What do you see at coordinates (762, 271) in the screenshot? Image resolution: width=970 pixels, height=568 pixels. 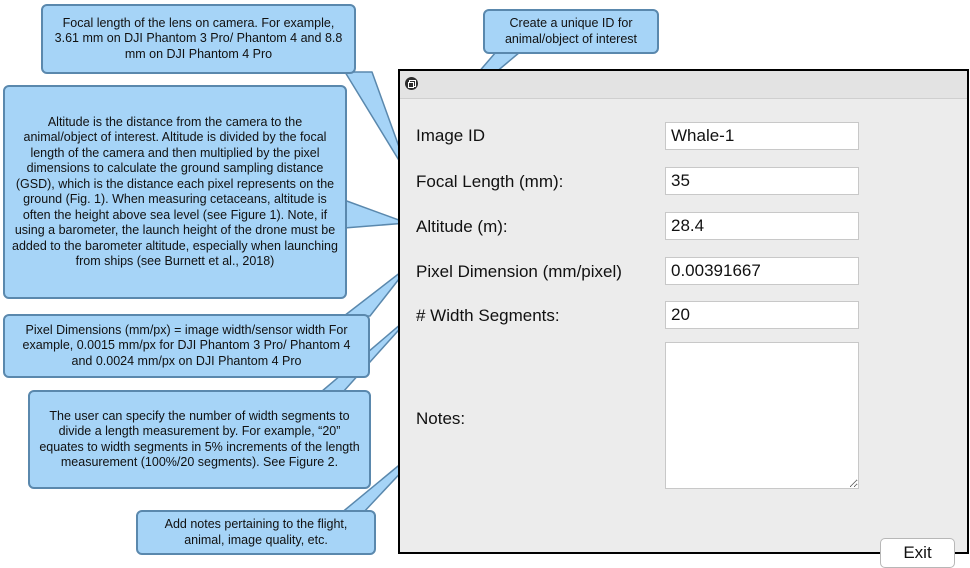 I see `pixel-dimension-input` at bounding box center [762, 271].